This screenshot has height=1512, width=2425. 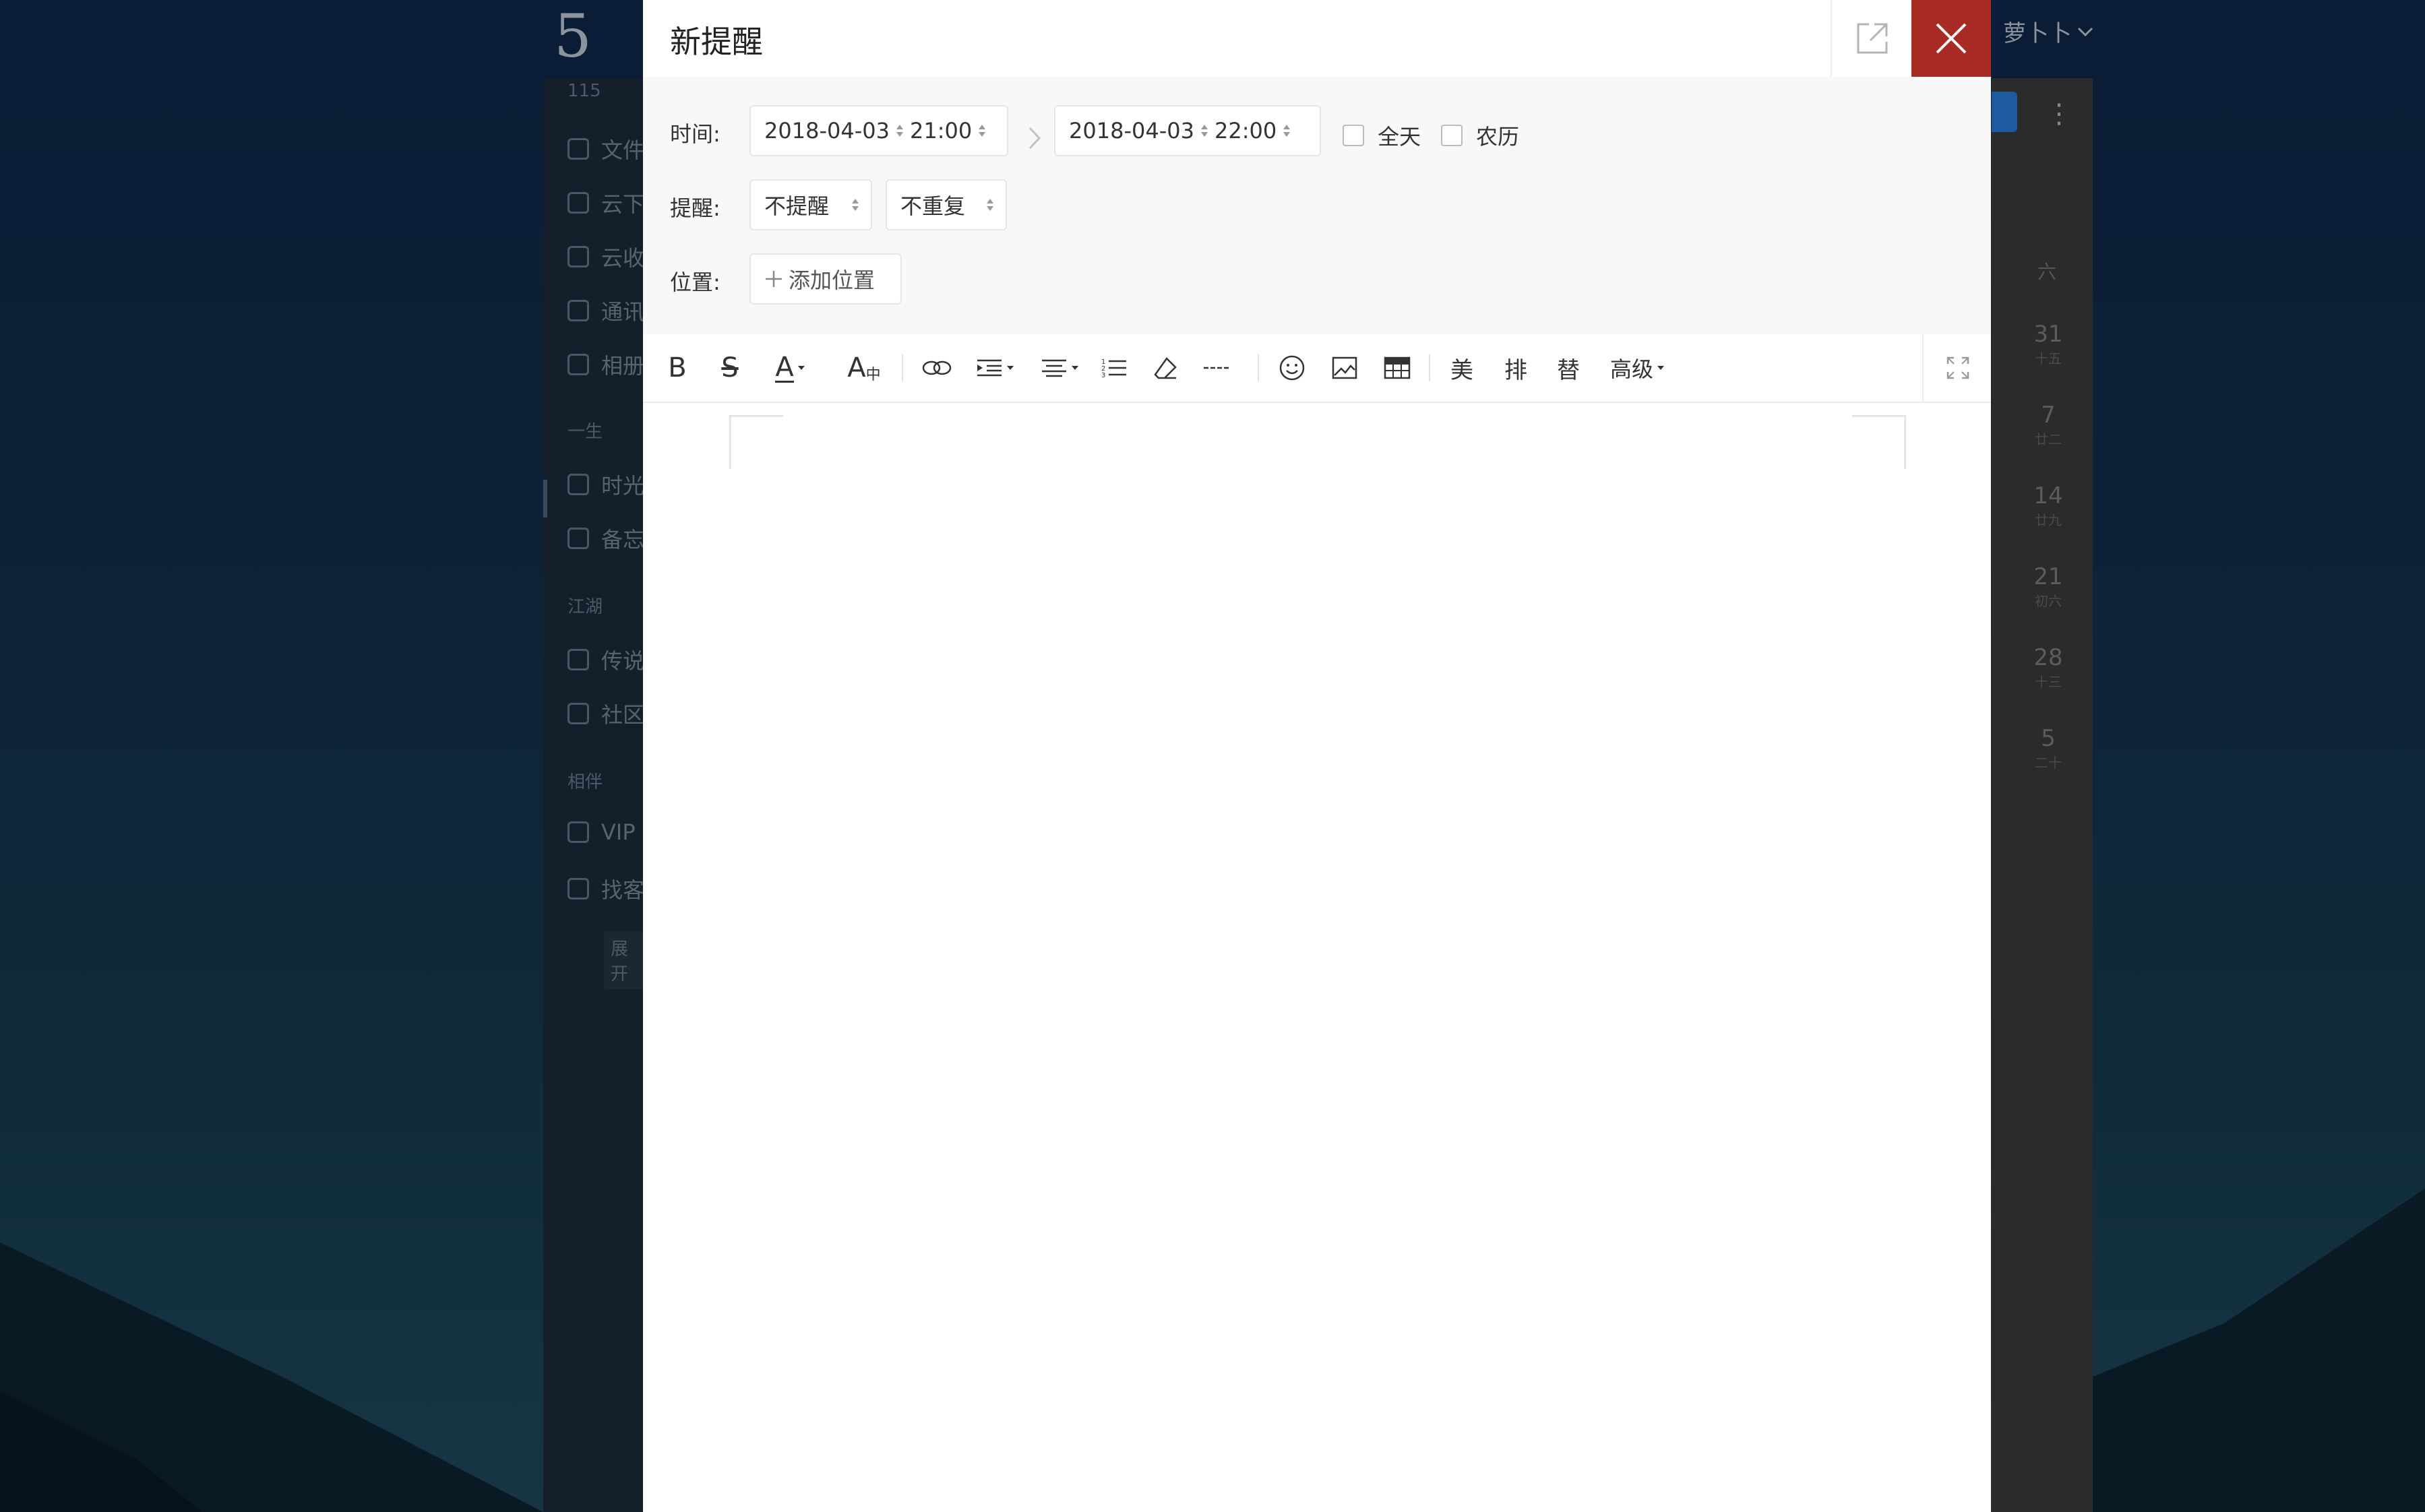 I want to click on calendar-day-number: 21, so click(x=2048, y=576).